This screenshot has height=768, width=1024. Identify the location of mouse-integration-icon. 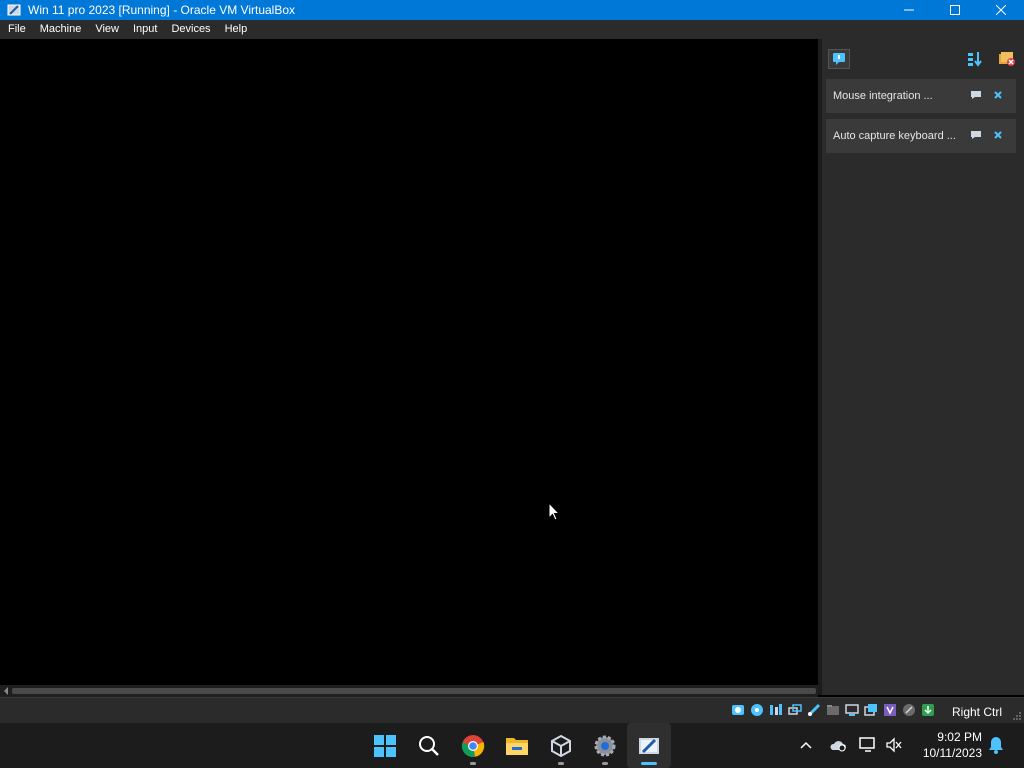
(909, 710).